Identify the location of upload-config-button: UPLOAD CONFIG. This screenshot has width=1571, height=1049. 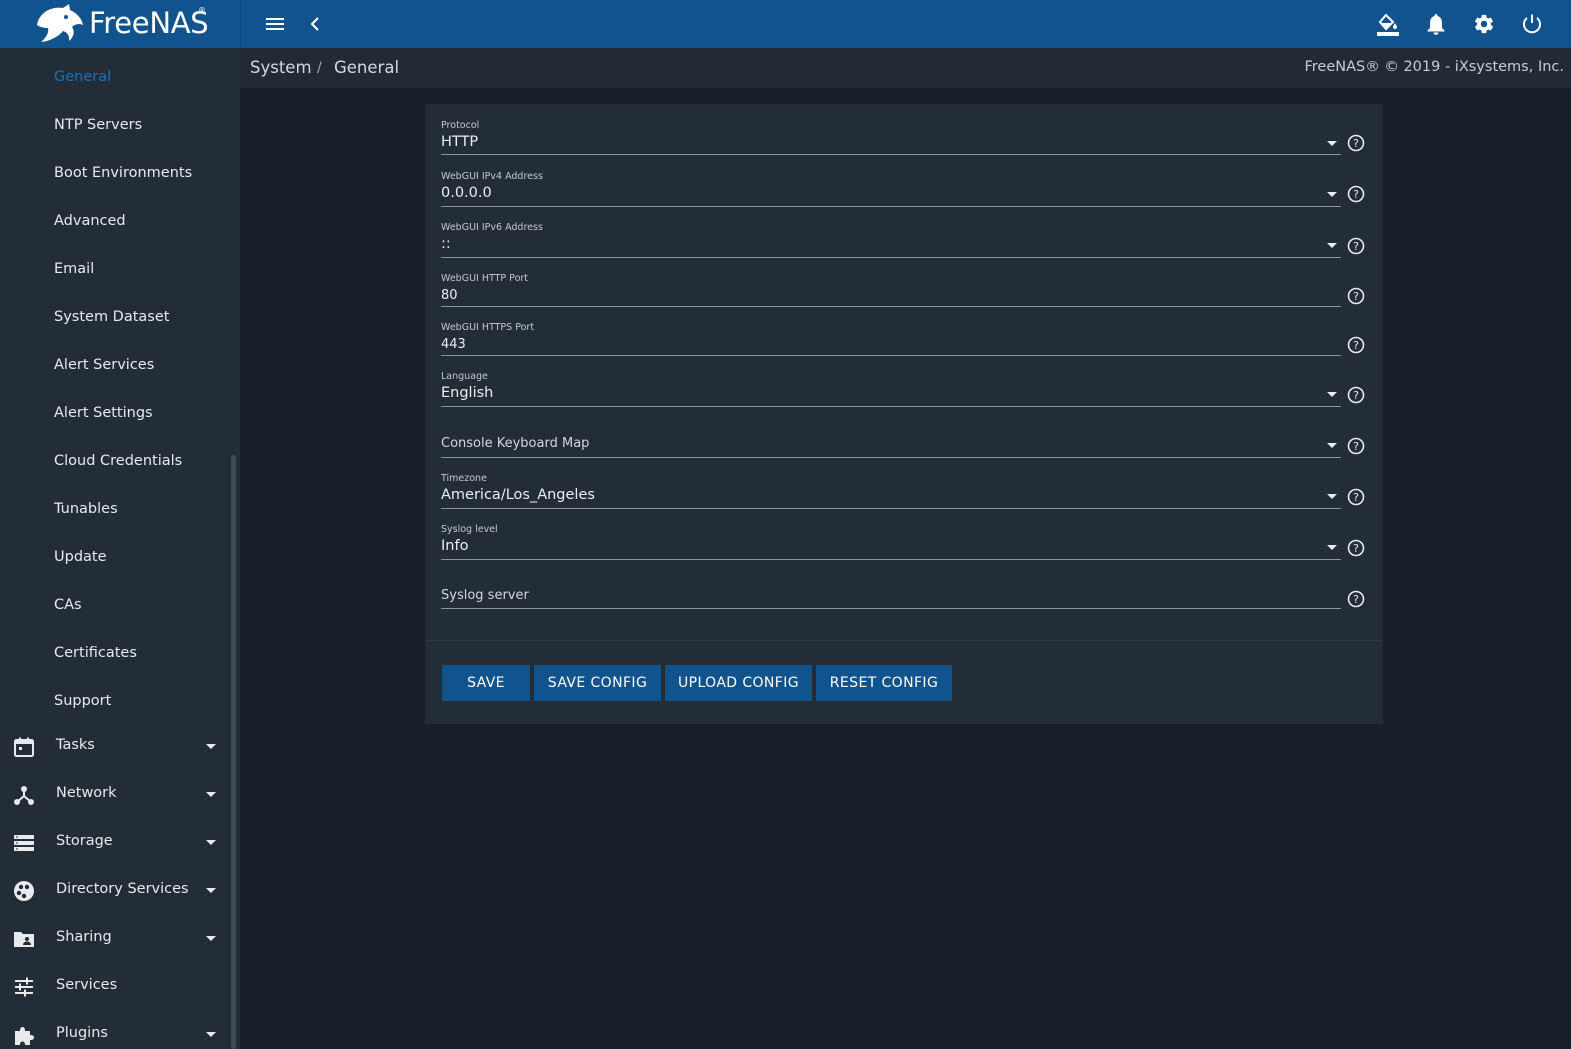
(738, 683).